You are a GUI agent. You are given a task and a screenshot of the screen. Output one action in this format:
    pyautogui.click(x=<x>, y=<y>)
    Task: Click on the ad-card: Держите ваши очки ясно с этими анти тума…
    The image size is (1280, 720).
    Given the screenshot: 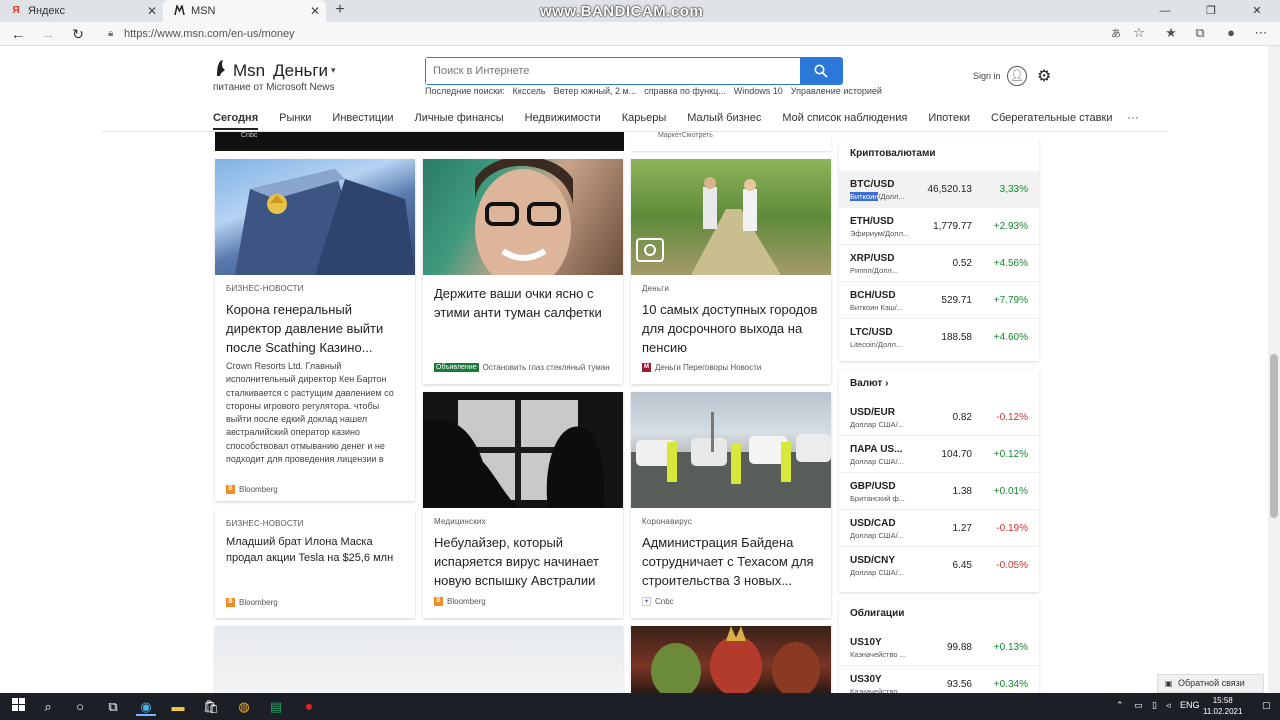 What is the action you would take?
    pyautogui.click(x=523, y=271)
    